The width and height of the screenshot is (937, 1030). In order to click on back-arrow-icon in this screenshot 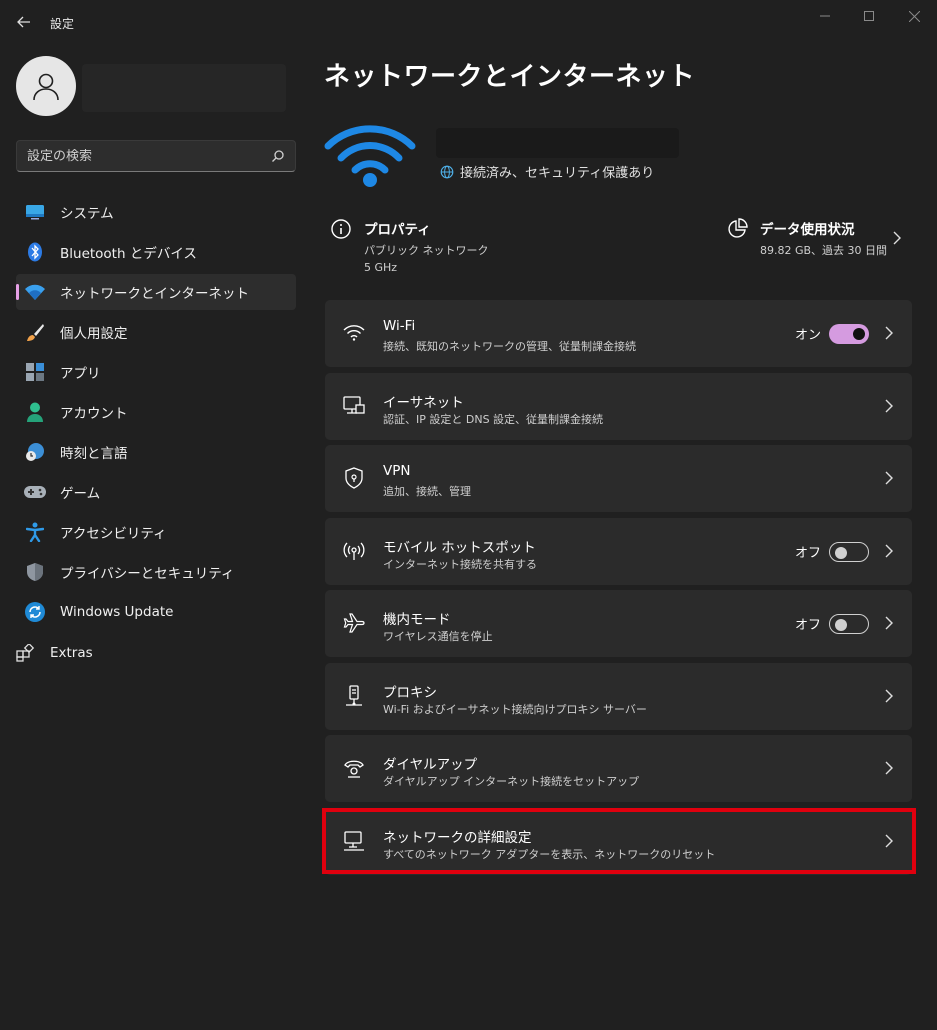, I will do `click(24, 22)`.